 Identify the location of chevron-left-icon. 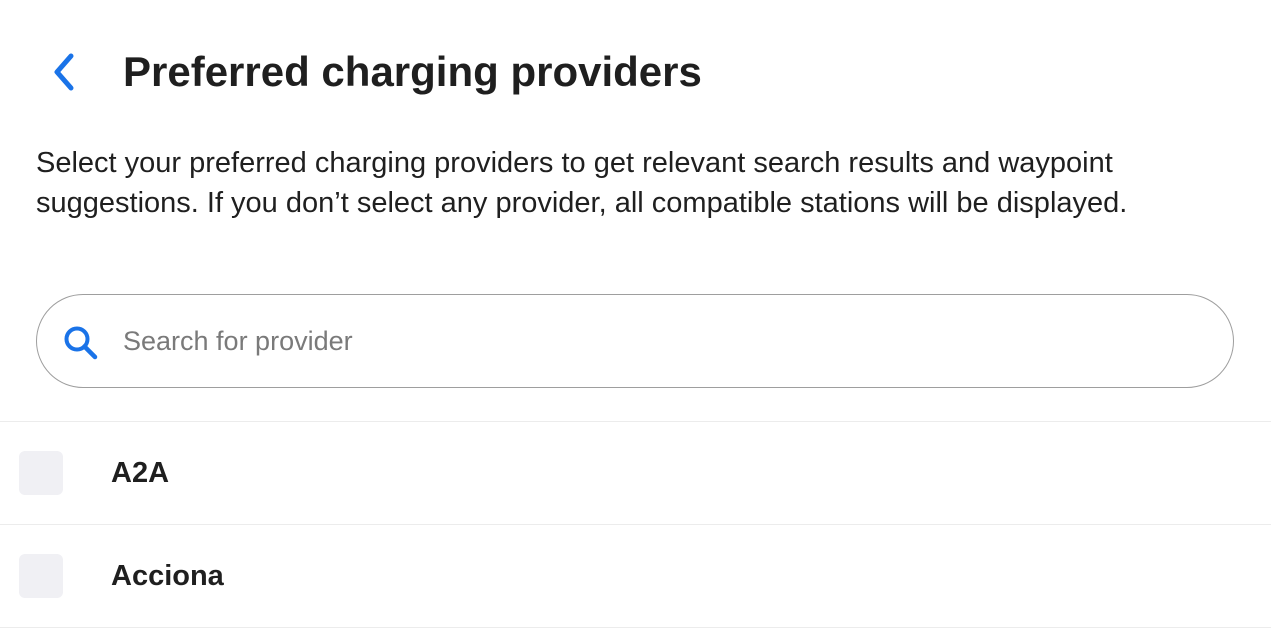
(64, 72).